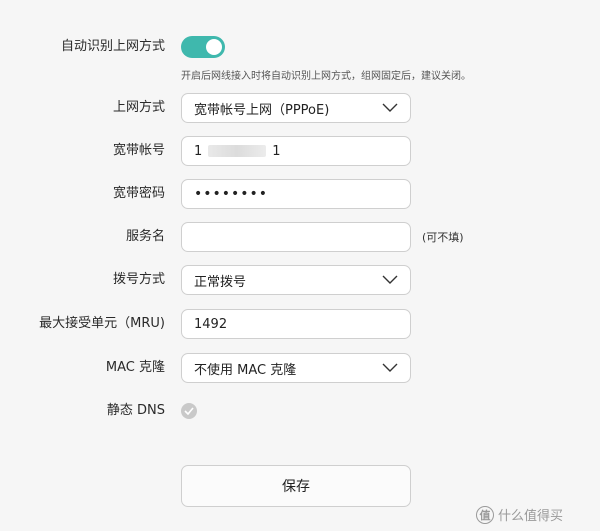 Image resolution: width=600 pixels, height=531 pixels. What do you see at coordinates (262, 110) in the screenshot?
I see `connection-type-value: 宽带帐号上网（PPPoE)` at bounding box center [262, 110].